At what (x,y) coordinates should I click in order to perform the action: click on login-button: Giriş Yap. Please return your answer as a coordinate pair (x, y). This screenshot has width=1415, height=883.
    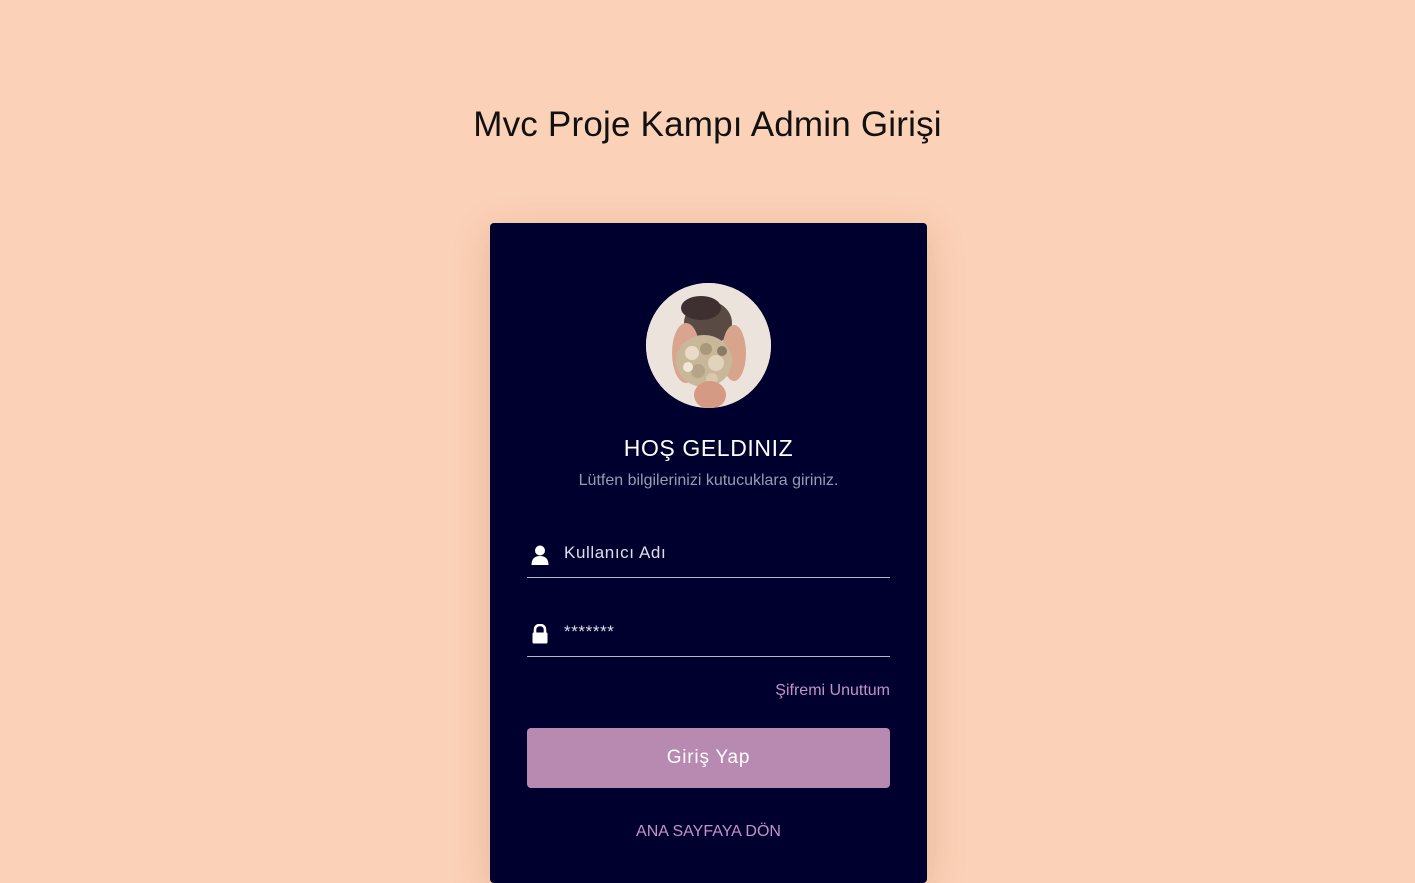
    Looking at the image, I should click on (708, 758).